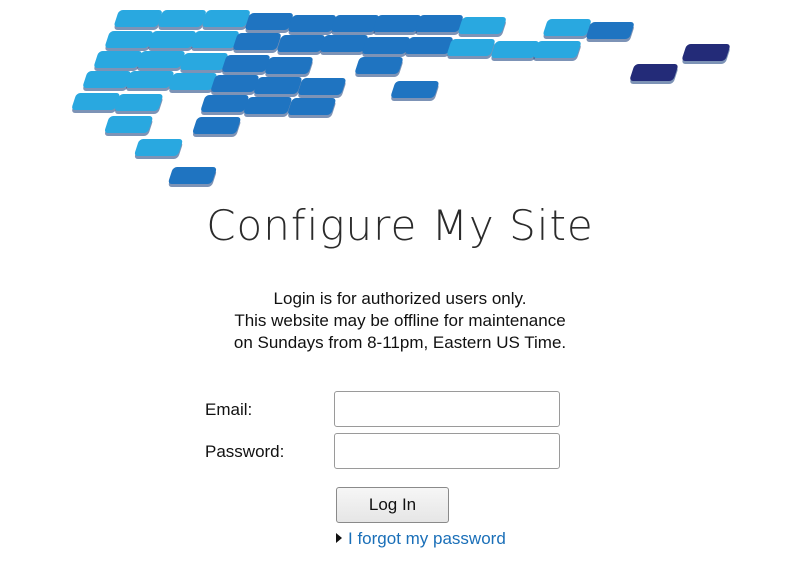  I want to click on email-label: Email:, so click(229, 409).